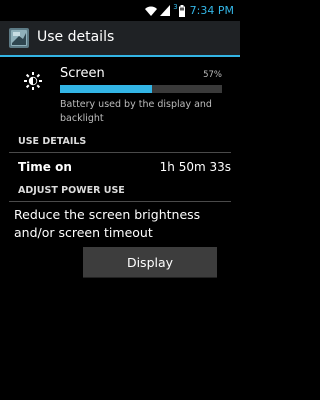 Image resolution: width=320 pixels, height=400 pixels. What do you see at coordinates (175, 7) in the screenshot?
I see `sim-indicator: 3` at bounding box center [175, 7].